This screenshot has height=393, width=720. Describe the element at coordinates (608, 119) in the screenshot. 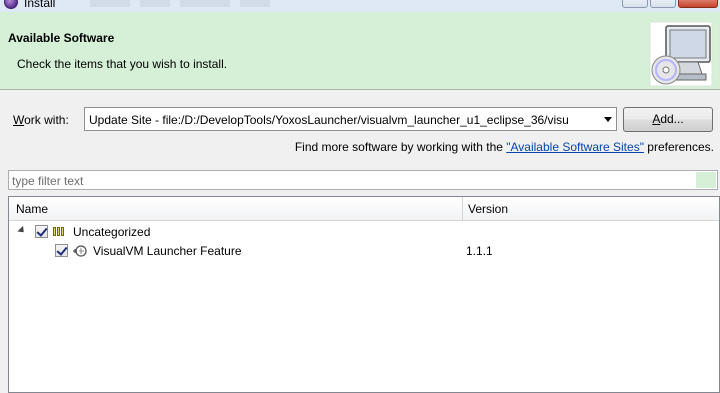

I see `chevron-down-icon` at that location.